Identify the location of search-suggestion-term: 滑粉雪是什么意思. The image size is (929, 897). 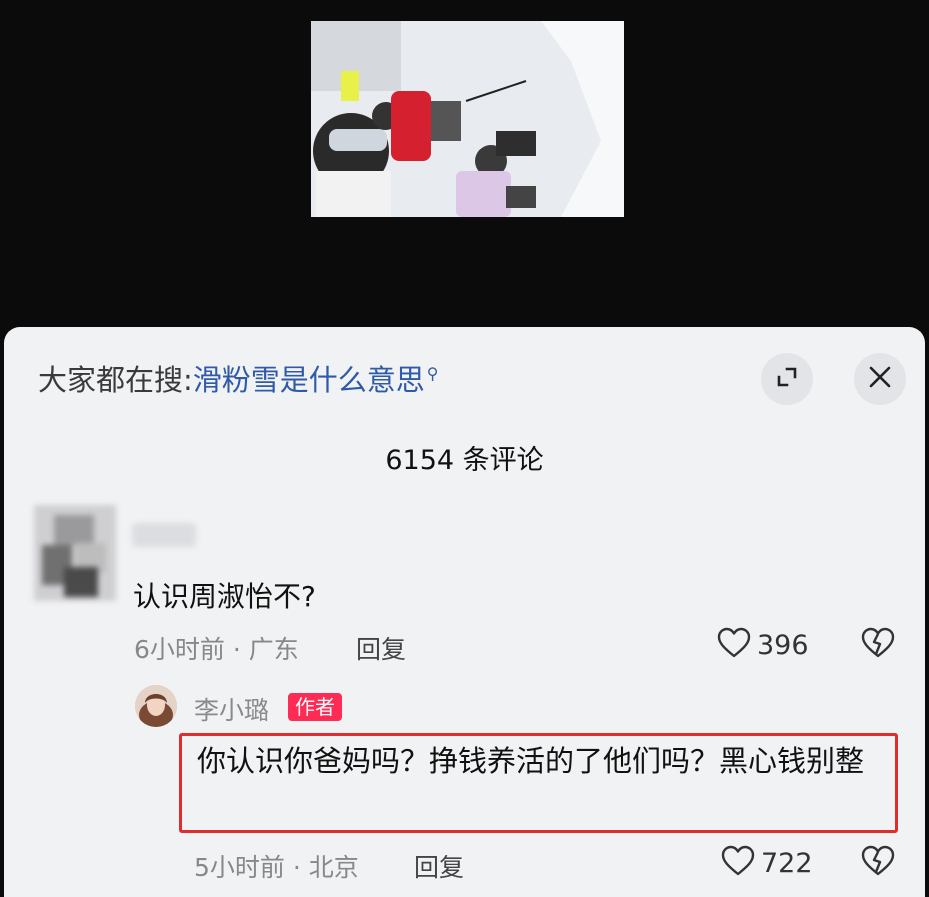
(309, 380).